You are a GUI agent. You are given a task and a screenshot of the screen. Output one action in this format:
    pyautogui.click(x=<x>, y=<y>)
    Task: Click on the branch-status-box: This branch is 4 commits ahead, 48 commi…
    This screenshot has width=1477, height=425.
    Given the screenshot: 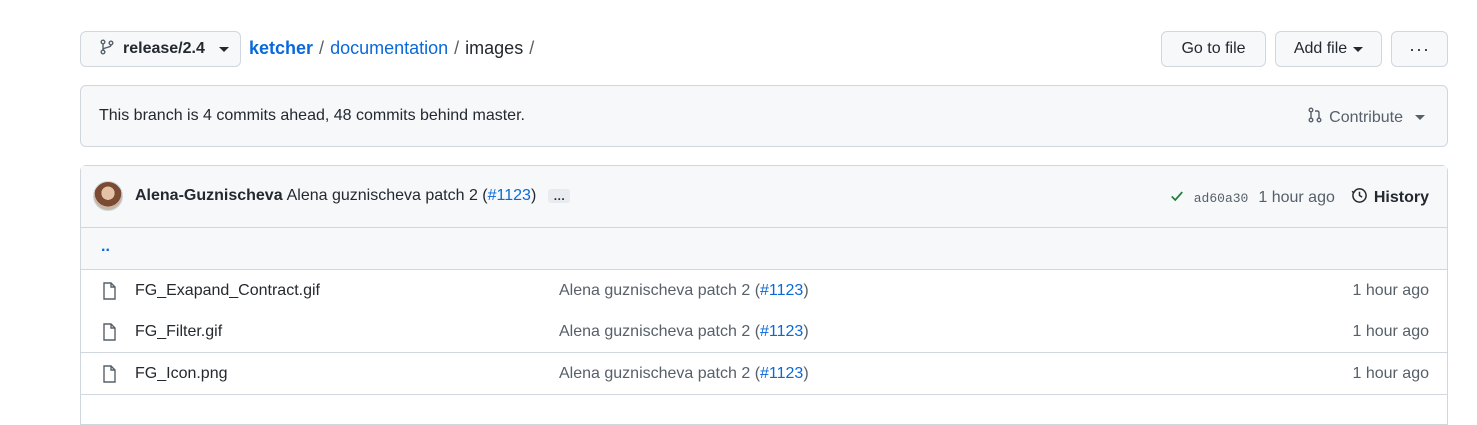 What is the action you would take?
    pyautogui.click(x=764, y=116)
    